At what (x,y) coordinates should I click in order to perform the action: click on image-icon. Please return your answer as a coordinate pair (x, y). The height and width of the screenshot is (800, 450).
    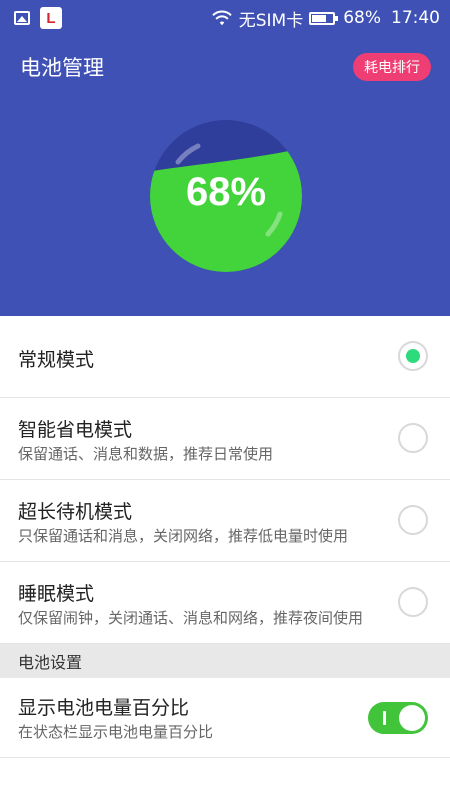
    Looking at the image, I should click on (22, 18).